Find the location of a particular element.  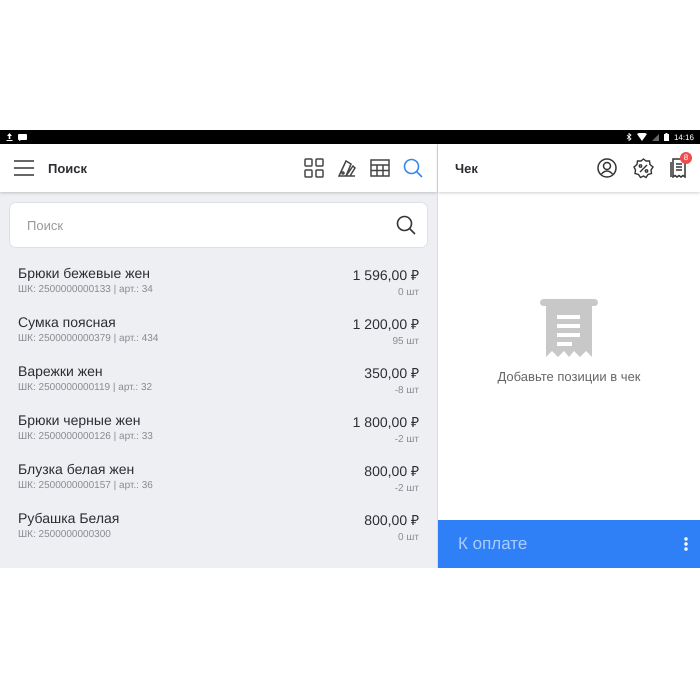

product-name: Брюки черные жен is located at coordinates (80, 420).